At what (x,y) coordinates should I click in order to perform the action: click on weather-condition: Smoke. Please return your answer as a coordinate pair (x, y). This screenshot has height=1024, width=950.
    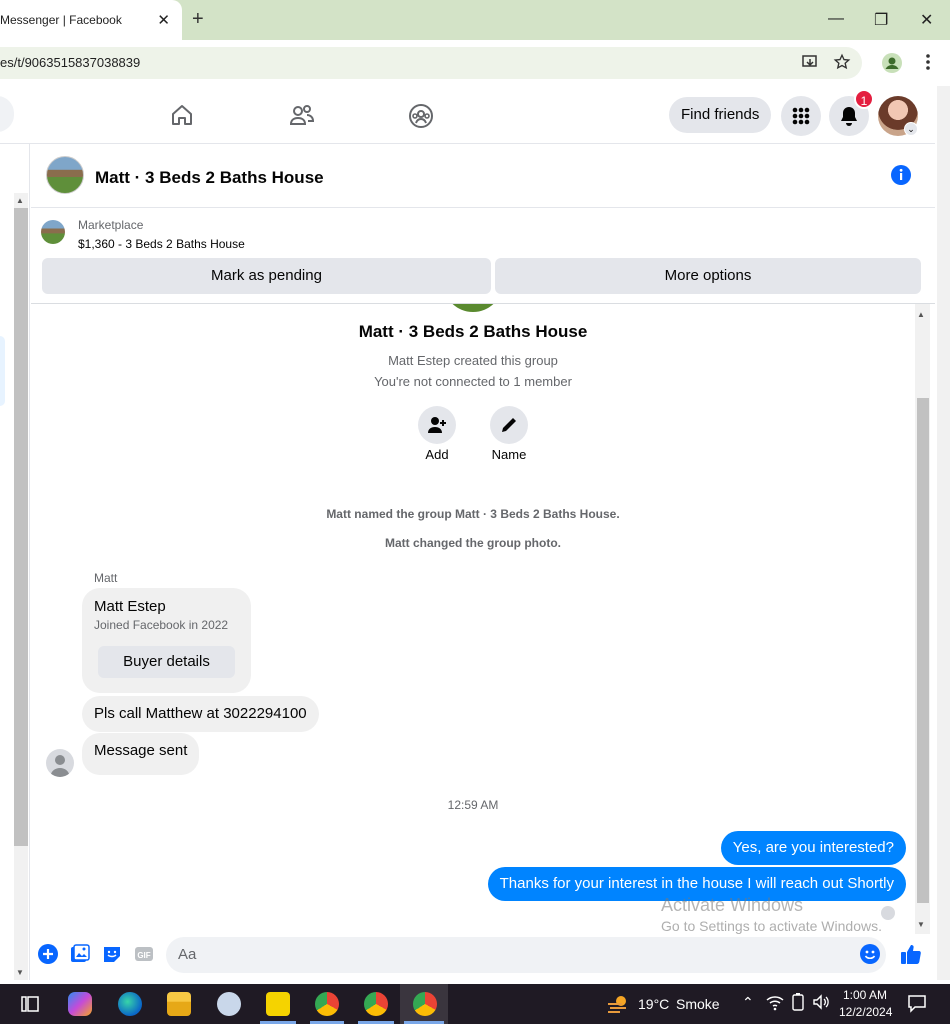
    Looking at the image, I should click on (698, 1004).